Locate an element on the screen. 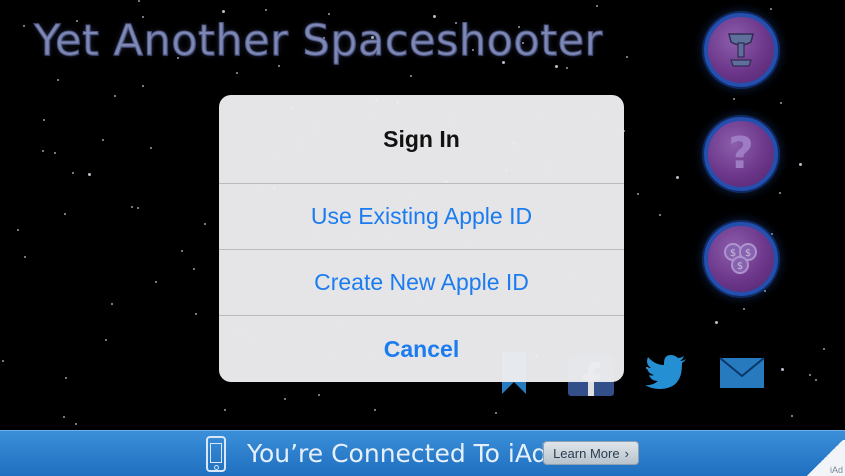  learn-more-button: Learn More › is located at coordinates (591, 453).